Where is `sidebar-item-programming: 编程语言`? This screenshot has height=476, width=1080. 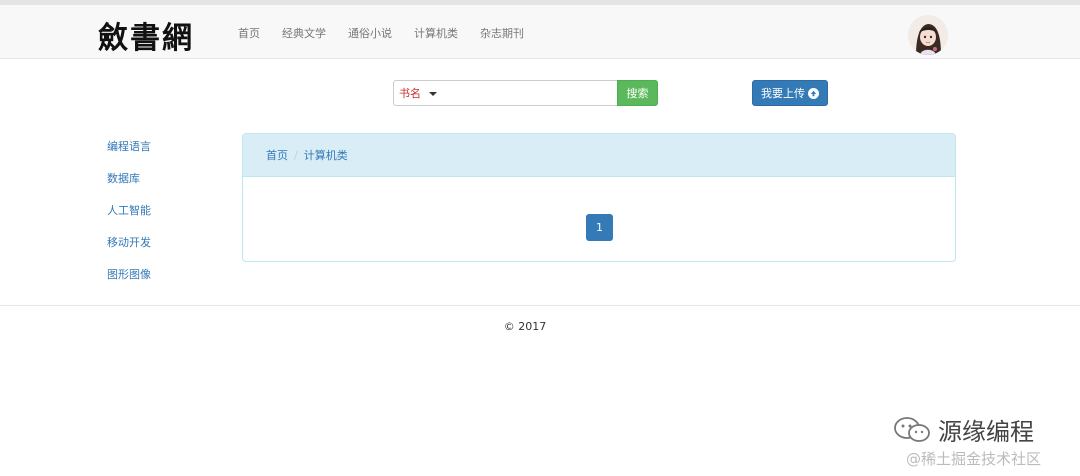 sidebar-item-programming: 编程语言 is located at coordinates (129, 156).